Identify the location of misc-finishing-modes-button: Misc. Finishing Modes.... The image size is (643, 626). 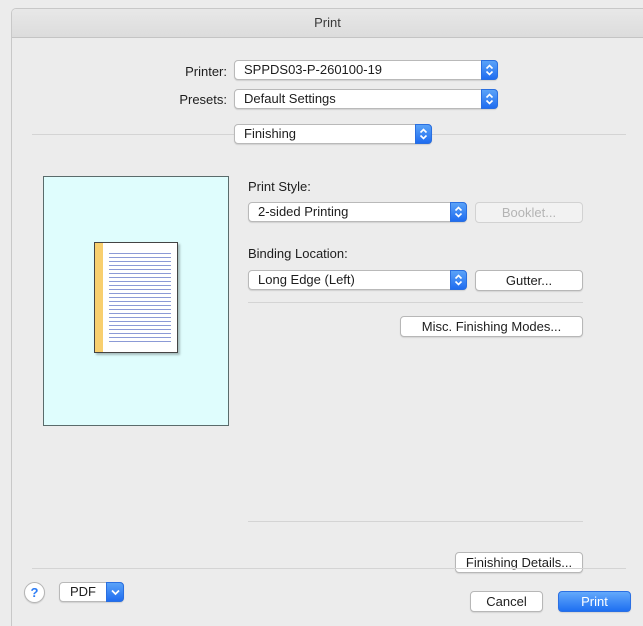
(491, 326).